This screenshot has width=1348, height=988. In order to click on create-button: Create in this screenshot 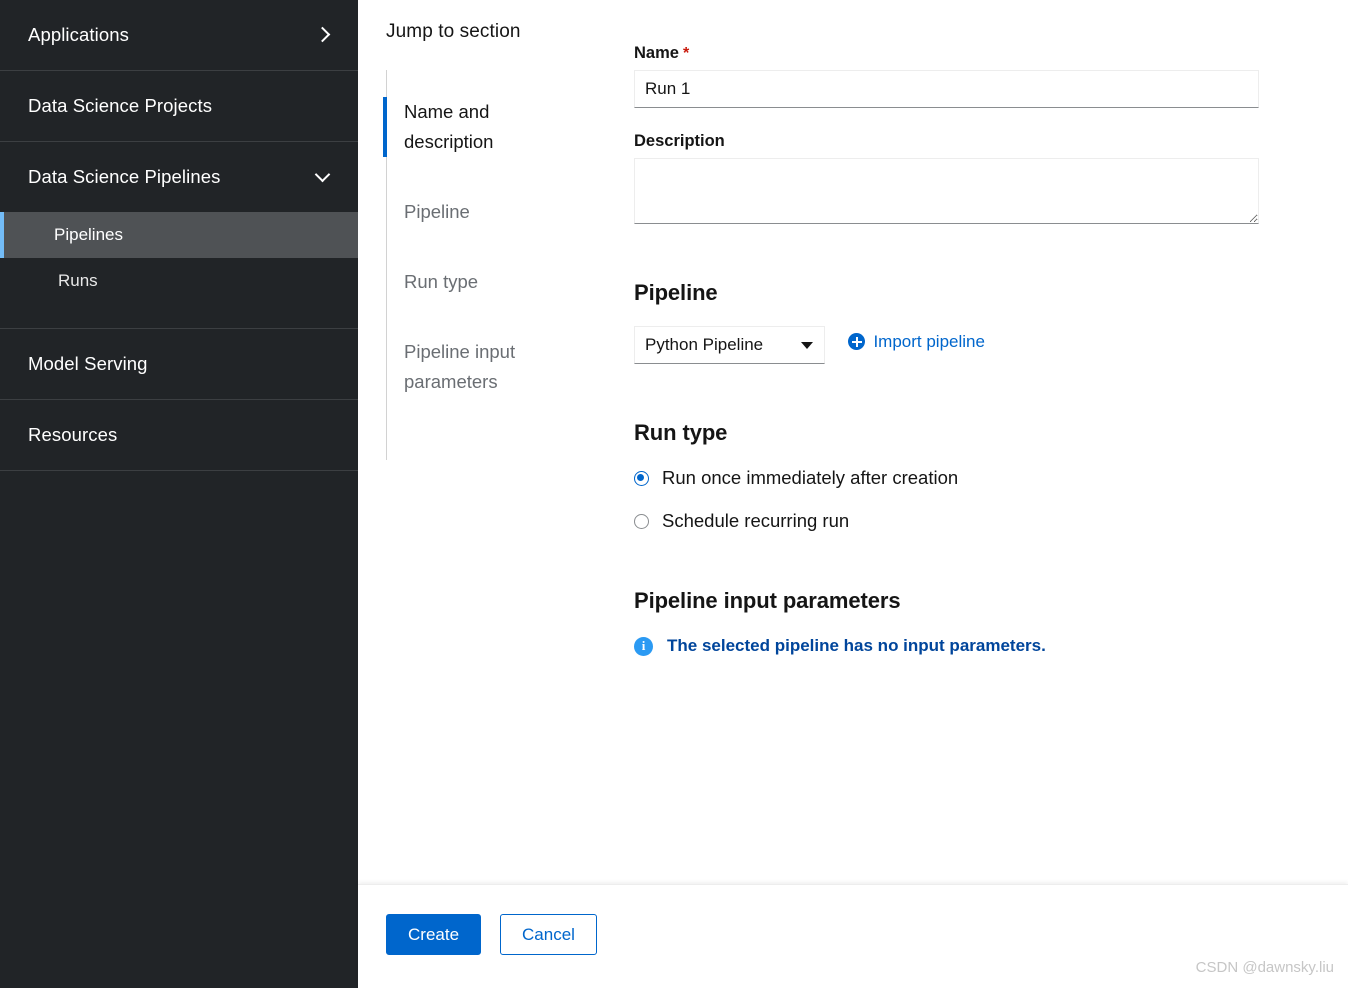, I will do `click(434, 934)`.